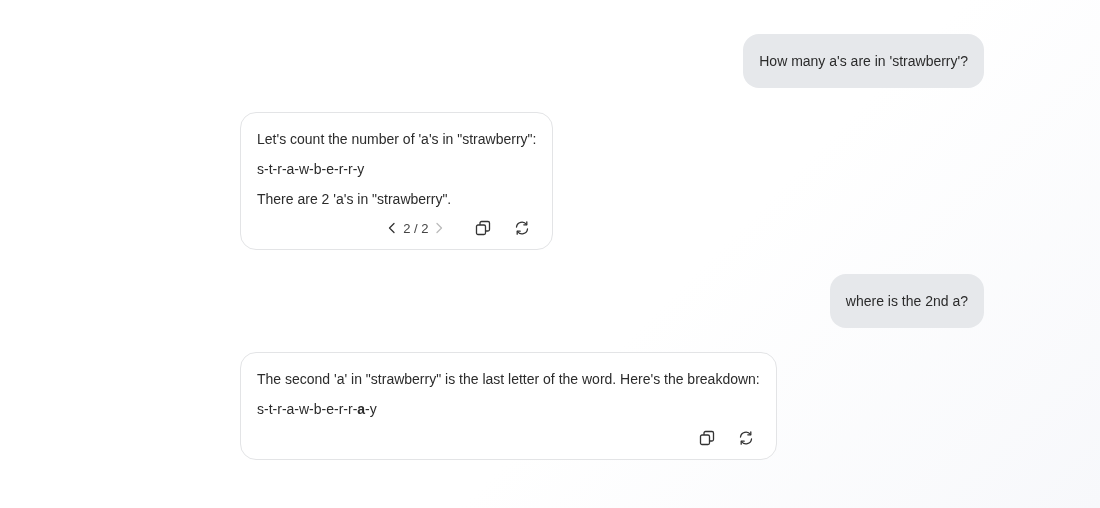  Describe the element at coordinates (317, 409) in the screenshot. I see `message-text: s-t-r-a-w-b-e-r-r-a-y` at that location.